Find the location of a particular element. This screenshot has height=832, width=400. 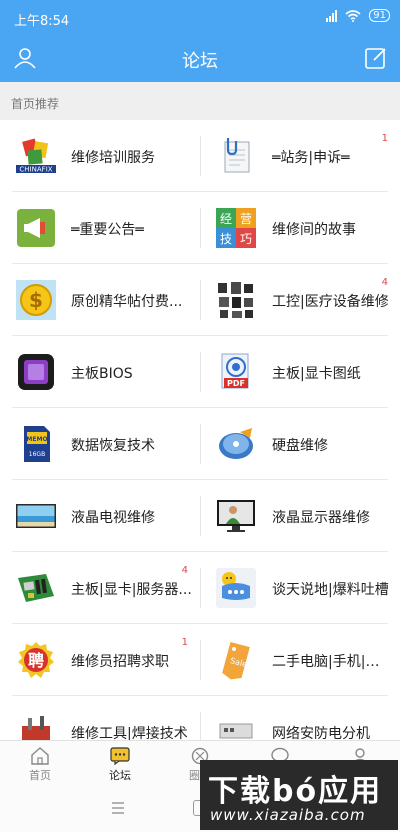

tile-text: 营 is located at coordinates (246, 219).